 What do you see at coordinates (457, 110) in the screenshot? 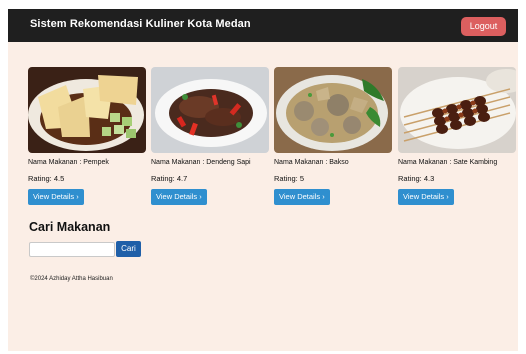
I see `sate-kambing-image` at bounding box center [457, 110].